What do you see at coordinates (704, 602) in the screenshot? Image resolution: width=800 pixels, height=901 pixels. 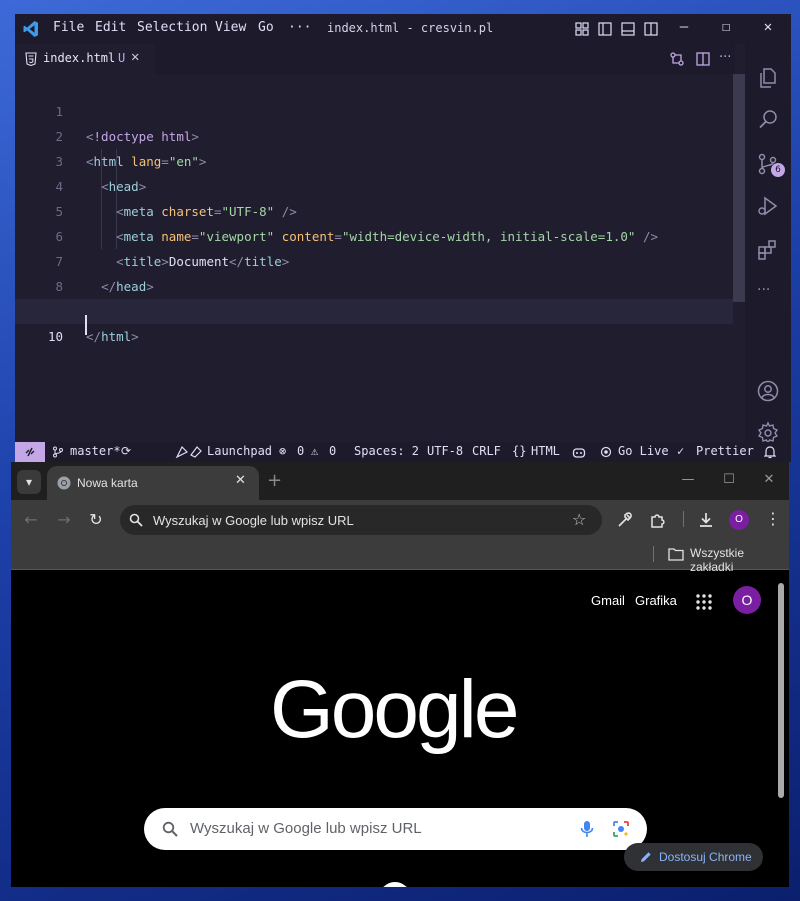 I see `google-apps-icon` at bounding box center [704, 602].